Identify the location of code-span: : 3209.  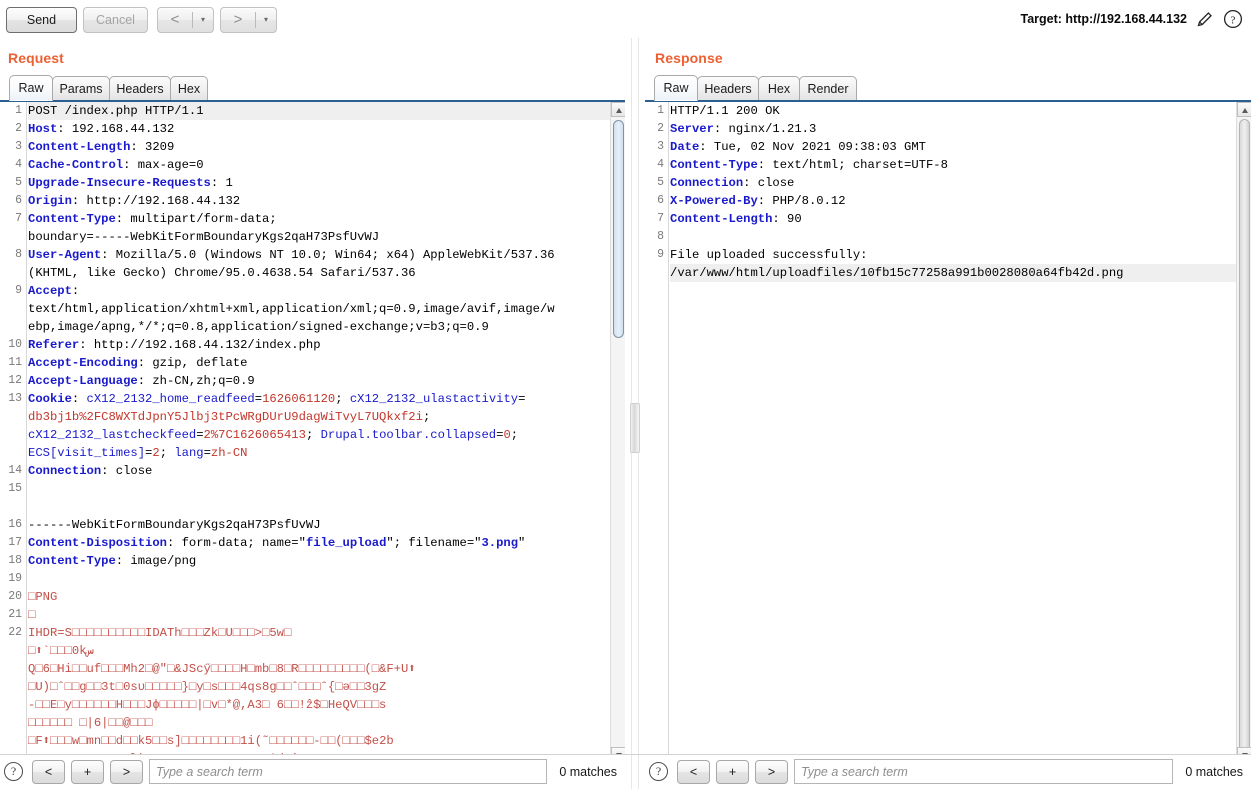
(152, 147).